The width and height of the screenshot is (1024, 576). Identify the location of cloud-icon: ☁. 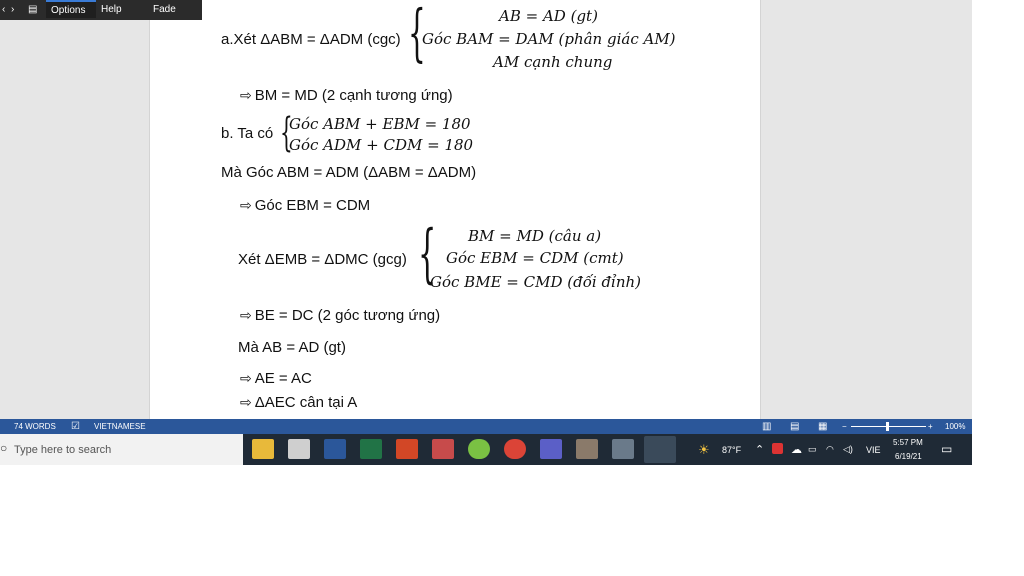
(796, 449).